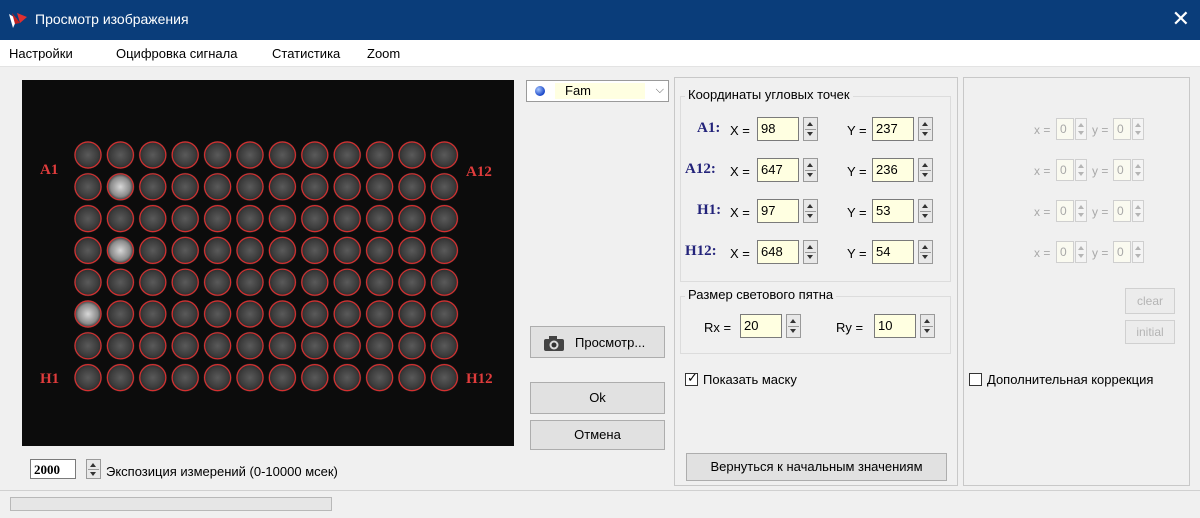  What do you see at coordinates (700, 169) in the screenshot?
I see `corner-a12-label: A12:` at bounding box center [700, 169].